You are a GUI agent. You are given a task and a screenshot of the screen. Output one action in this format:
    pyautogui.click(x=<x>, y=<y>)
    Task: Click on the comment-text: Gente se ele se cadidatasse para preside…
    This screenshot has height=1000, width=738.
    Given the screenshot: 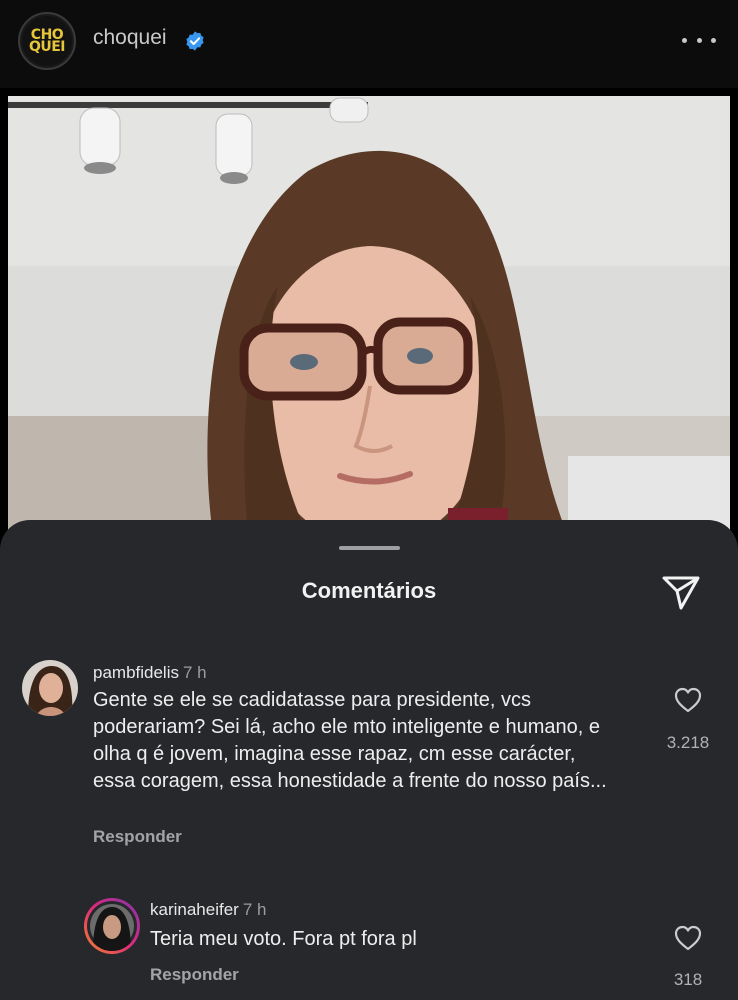 What is the action you would take?
    pyautogui.click(x=350, y=740)
    